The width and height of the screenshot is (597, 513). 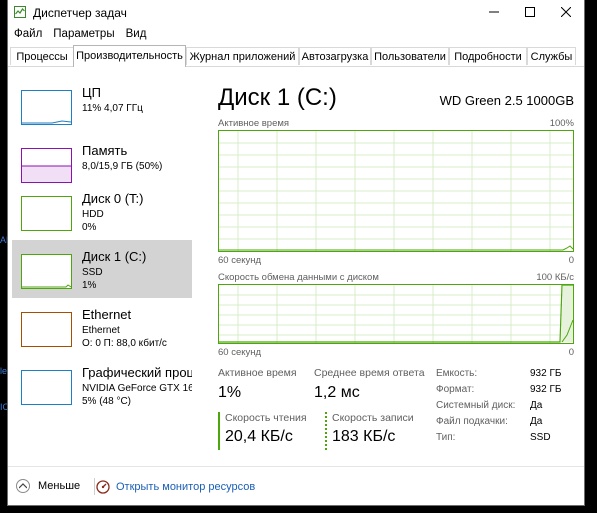 What do you see at coordinates (46, 387) in the screenshot?
I see `gpu-thumbnail-graph` at bounding box center [46, 387].